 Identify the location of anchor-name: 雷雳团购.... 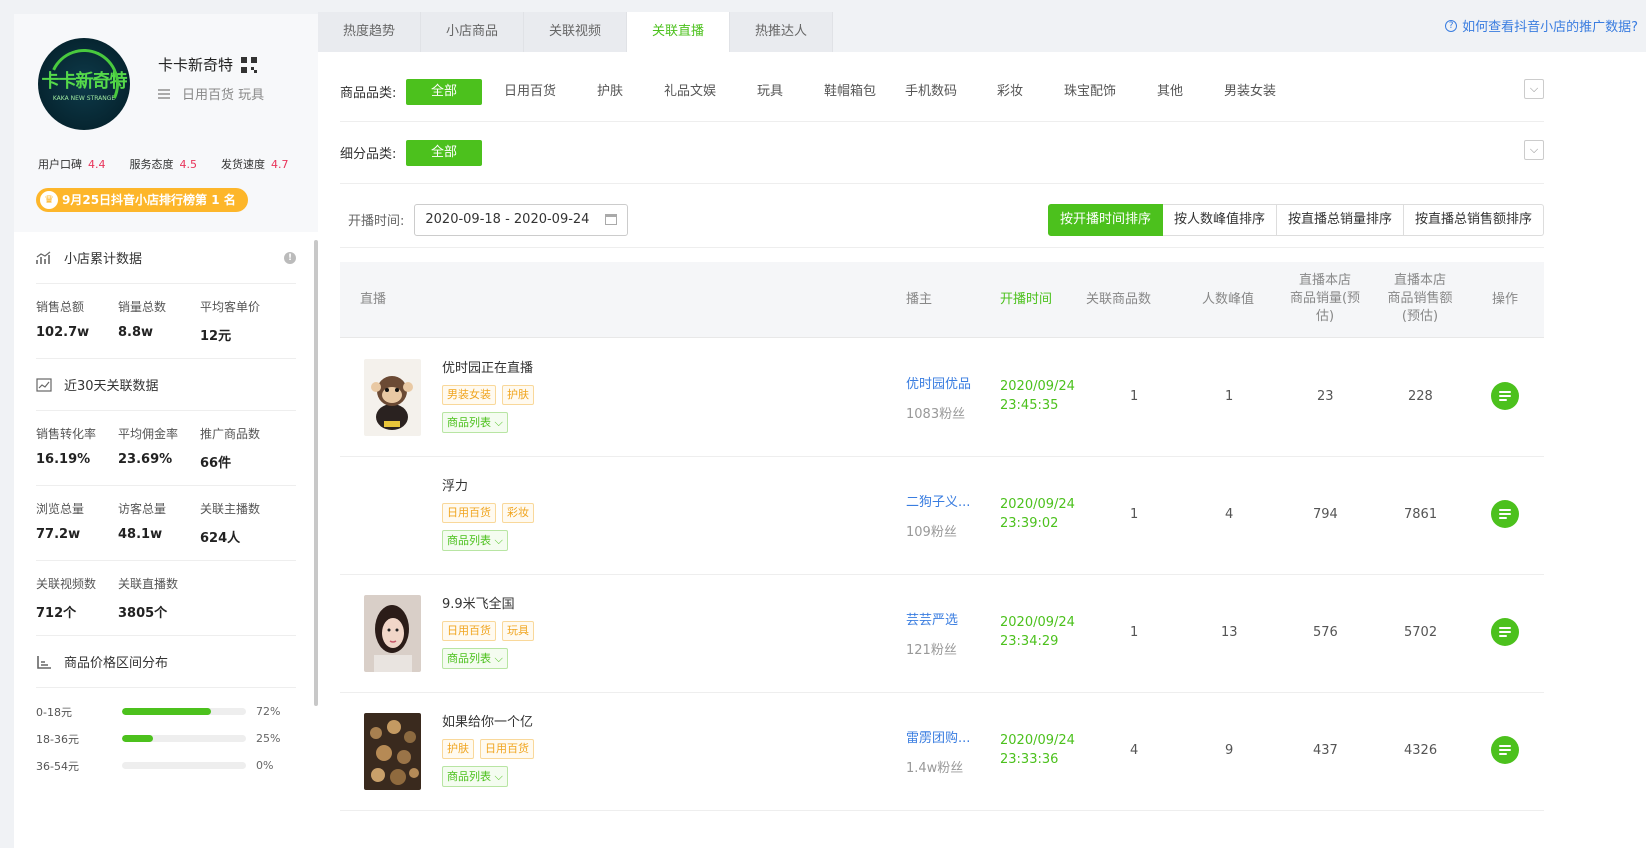
(945, 736).